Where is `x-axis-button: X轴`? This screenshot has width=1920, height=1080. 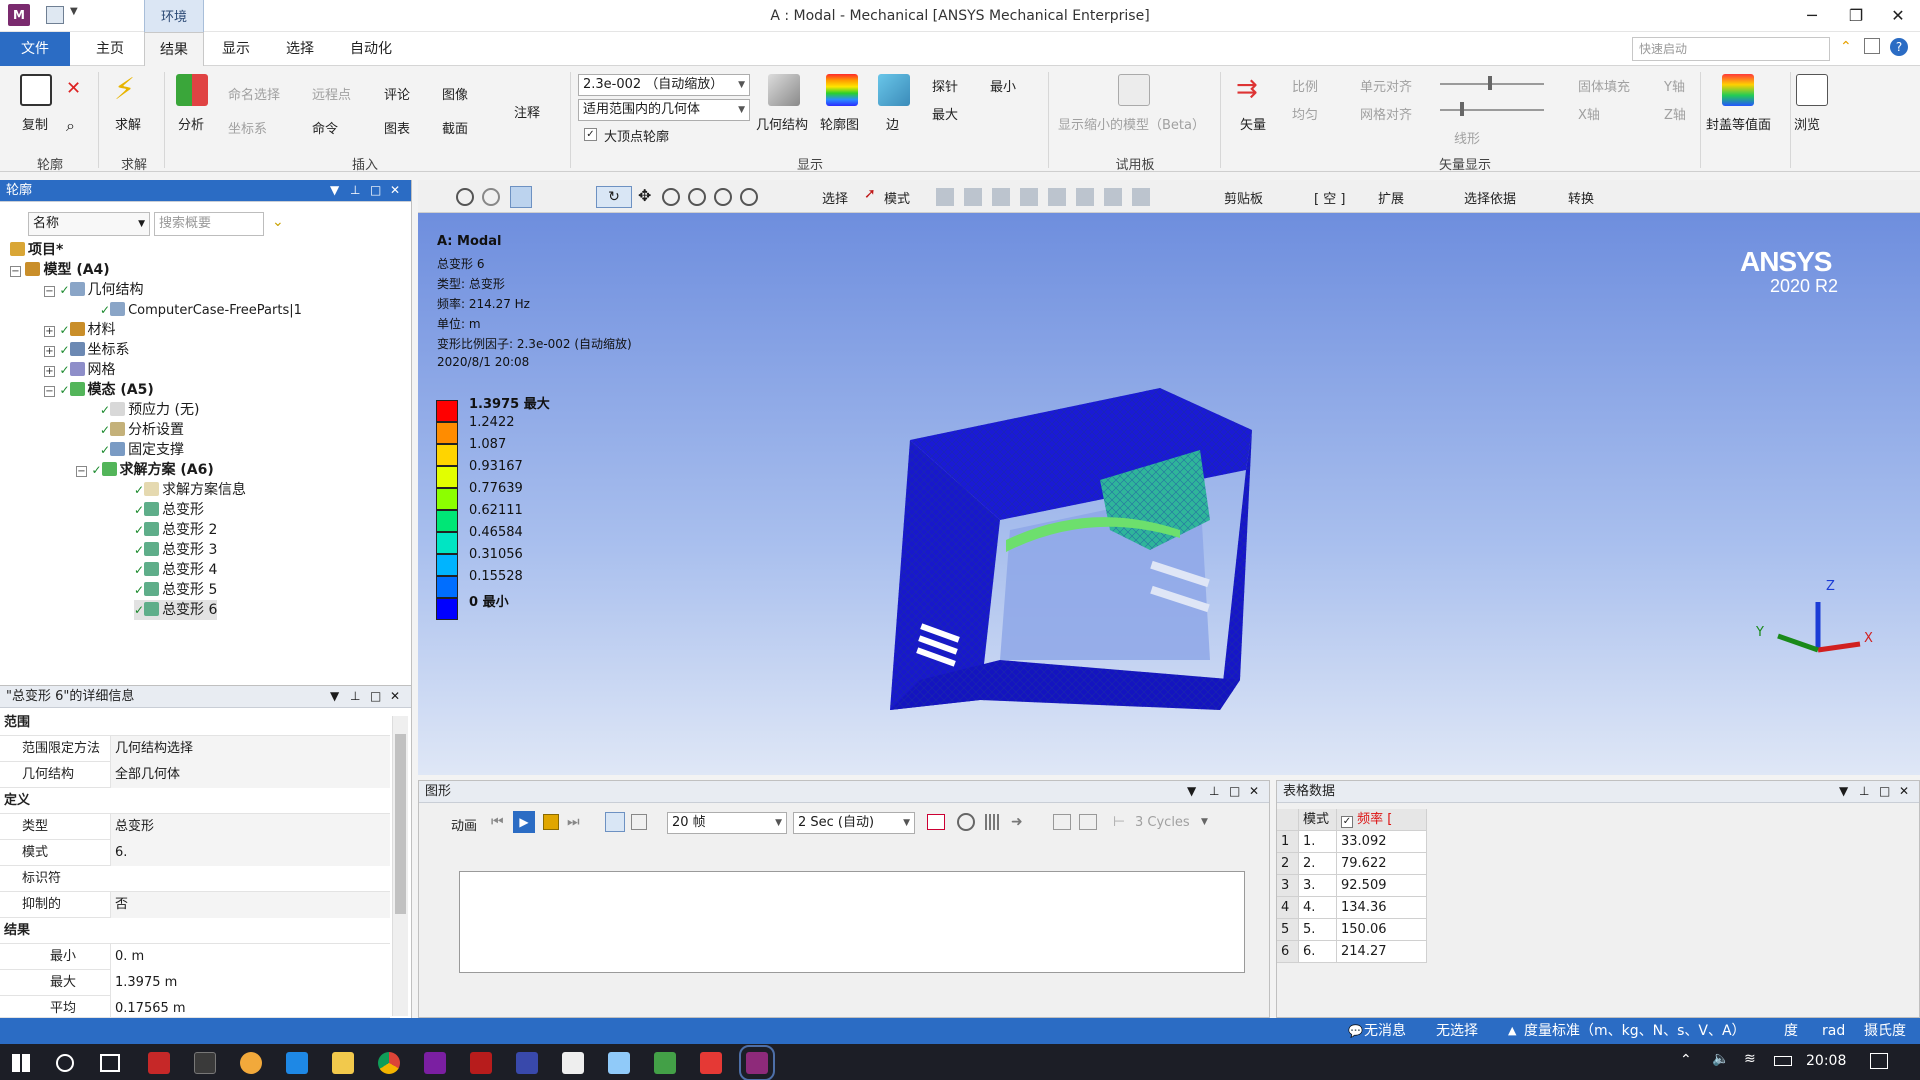
x-axis-button: X轴 is located at coordinates (1589, 113).